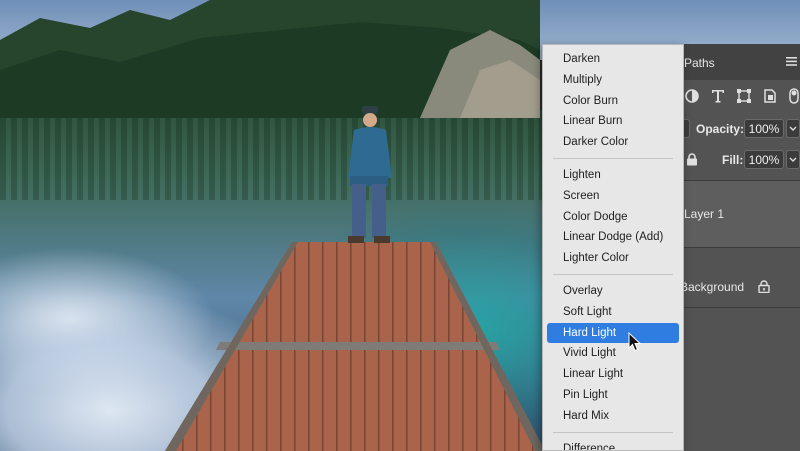  What do you see at coordinates (733, 160) in the screenshot?
I see `fill-label: Fill:` at bounding box center [733, 160].